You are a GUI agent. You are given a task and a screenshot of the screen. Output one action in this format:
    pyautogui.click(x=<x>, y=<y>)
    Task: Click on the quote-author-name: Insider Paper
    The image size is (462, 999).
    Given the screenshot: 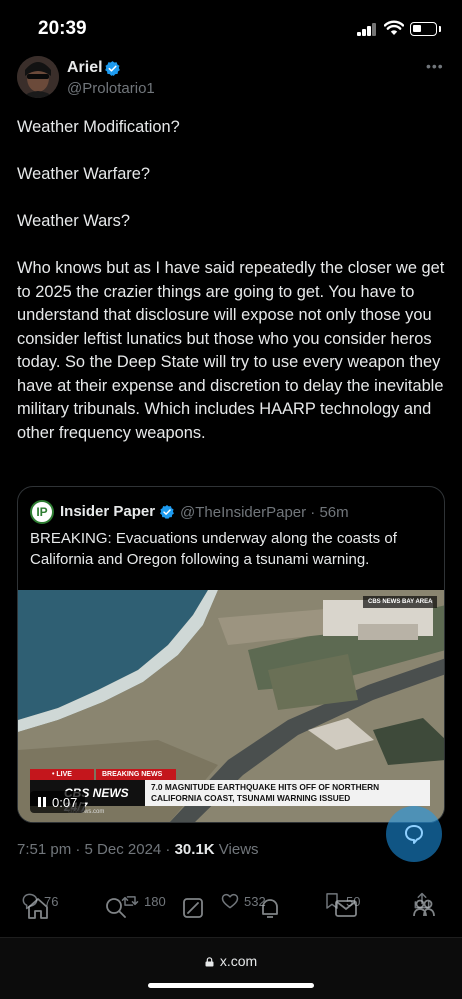 What is the action you would take?
    pyautogui.click(x=107, y=511)
    